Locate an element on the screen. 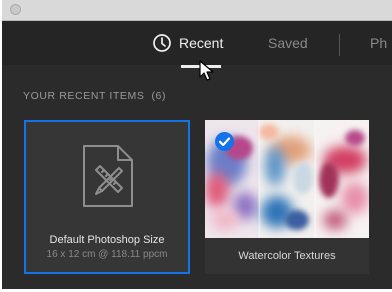  mouse-cursor-icon is located at coordinates (206, 70).